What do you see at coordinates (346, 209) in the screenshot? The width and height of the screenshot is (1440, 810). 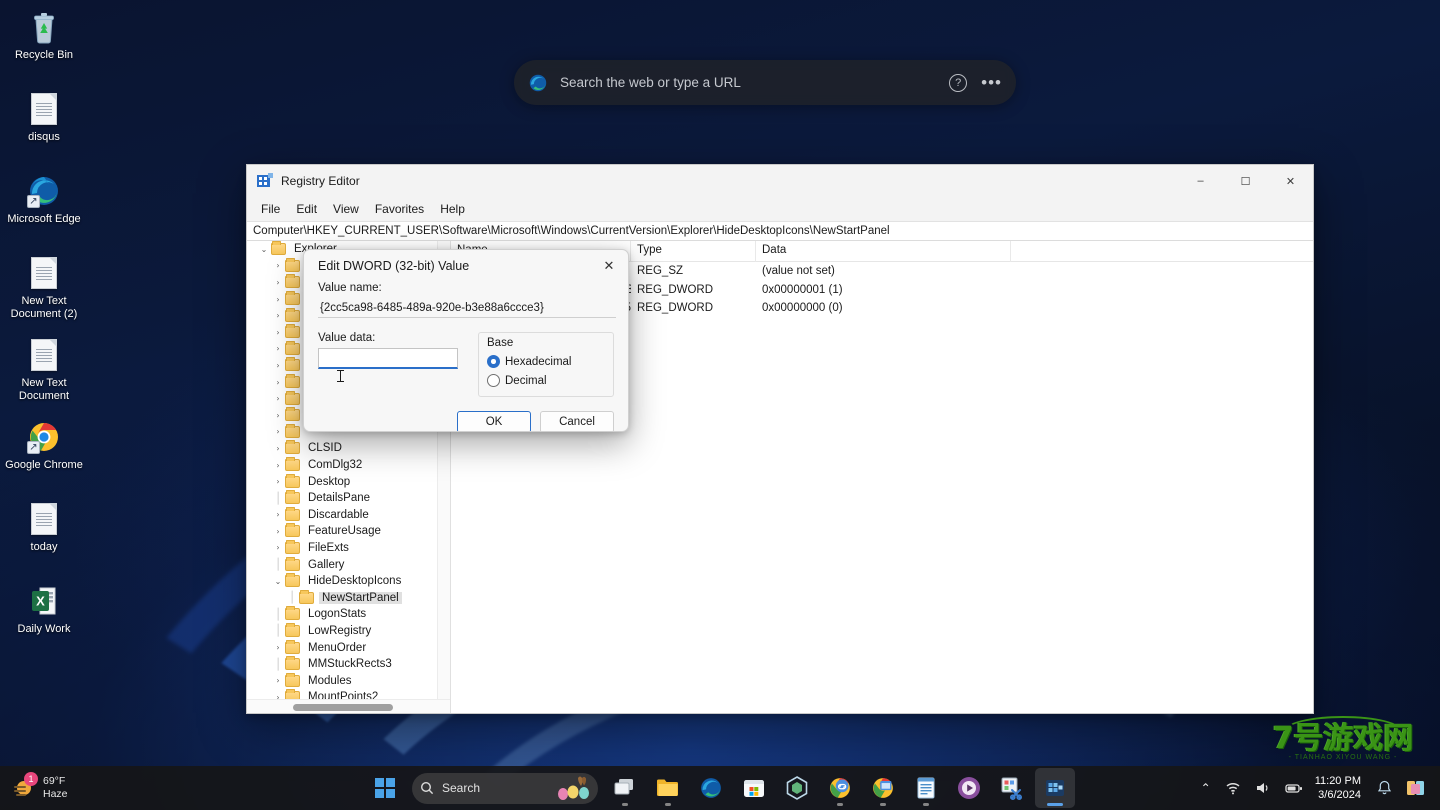 I see `menu-view: View` at bounding box center [346, 209].